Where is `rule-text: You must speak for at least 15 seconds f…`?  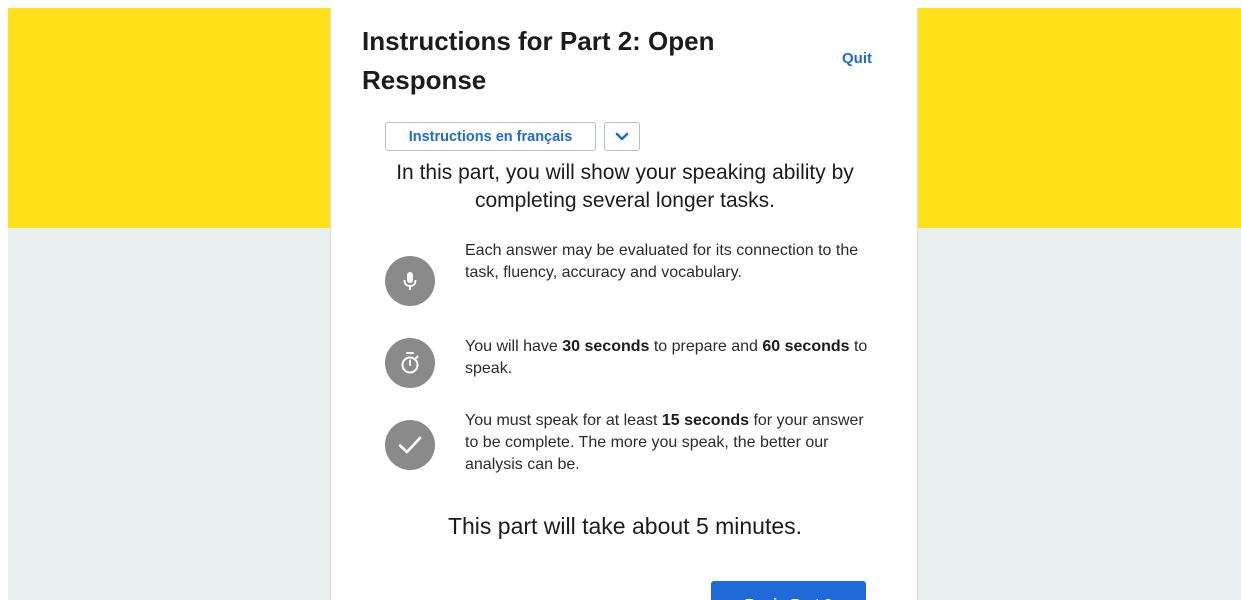
rule-text: You must speak for at least 15 seconds f… is located at coordinates (667, 443).